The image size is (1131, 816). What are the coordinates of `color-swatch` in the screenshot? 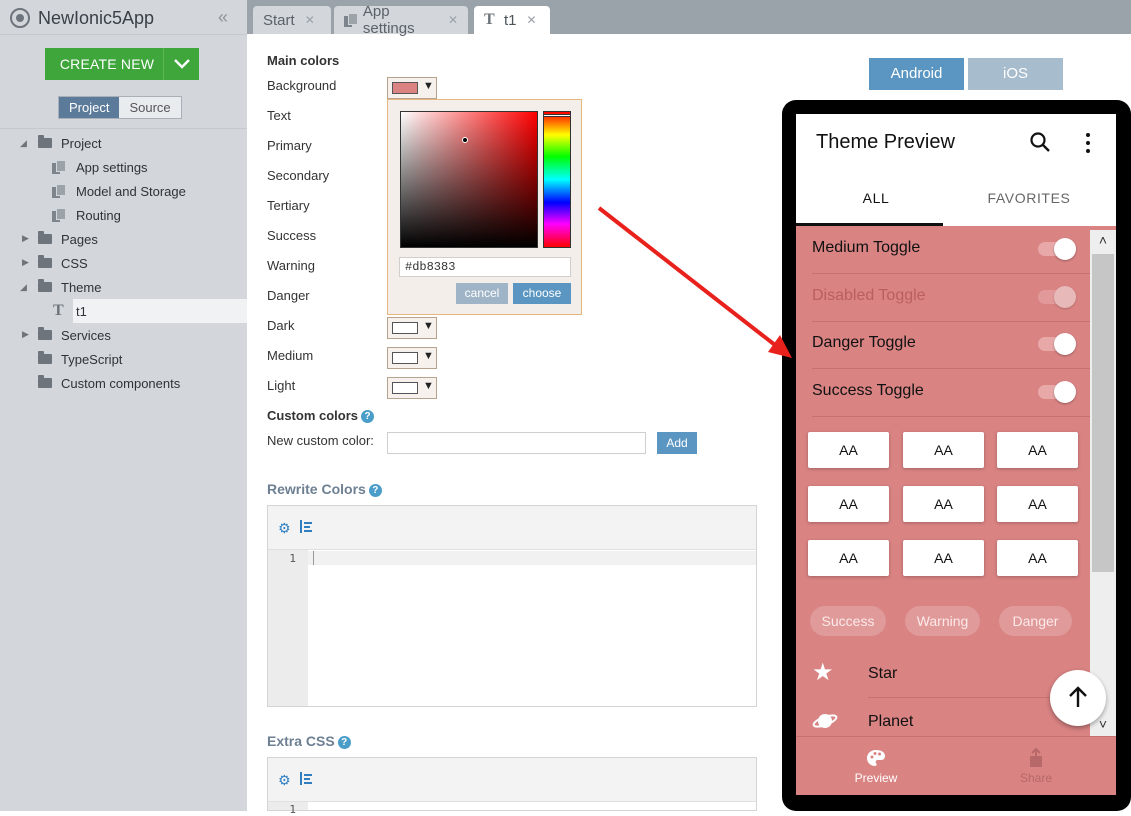 It's located at (405, 328).